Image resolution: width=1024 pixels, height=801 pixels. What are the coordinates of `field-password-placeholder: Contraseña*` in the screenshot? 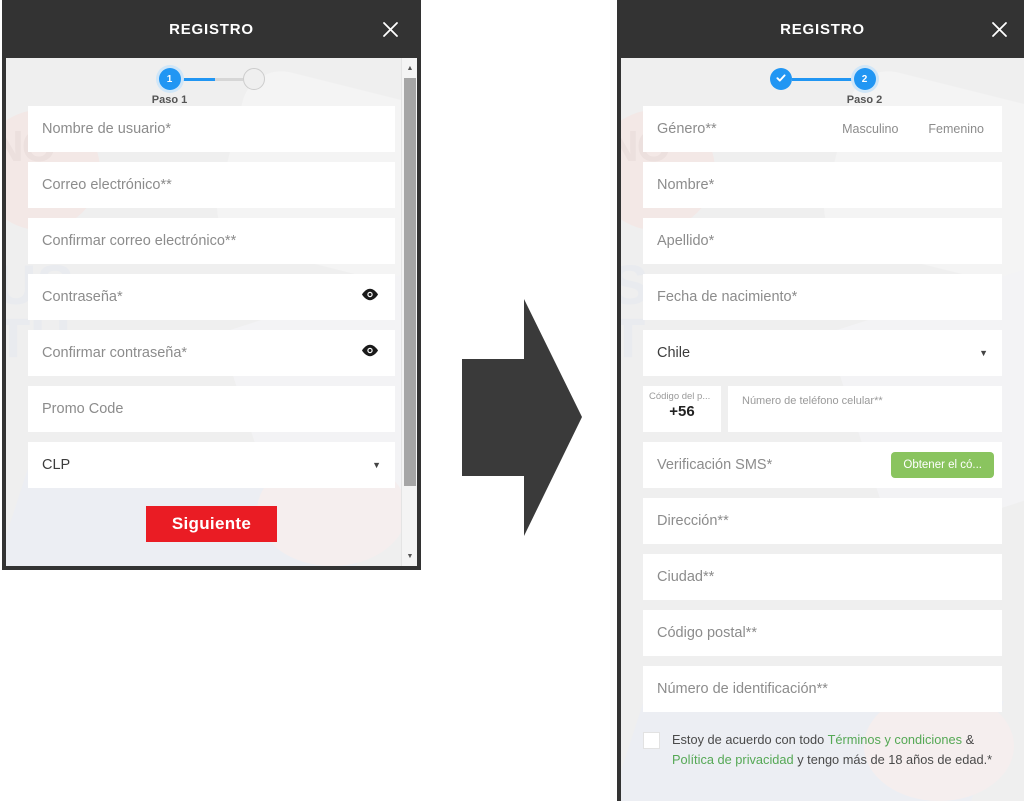 It's located at (82, 297).